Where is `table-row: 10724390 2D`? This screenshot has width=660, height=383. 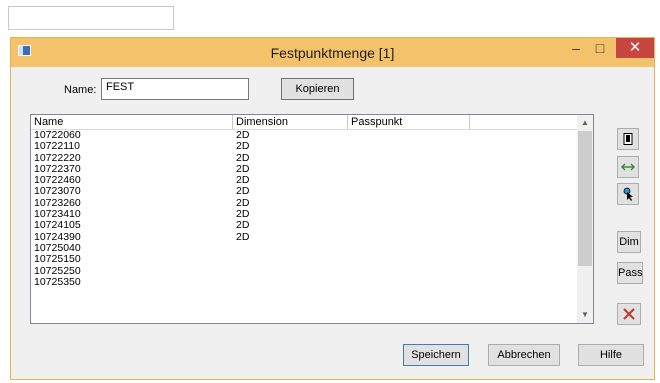
table-row: 10724390 2D is located at coordinates (304, 236).